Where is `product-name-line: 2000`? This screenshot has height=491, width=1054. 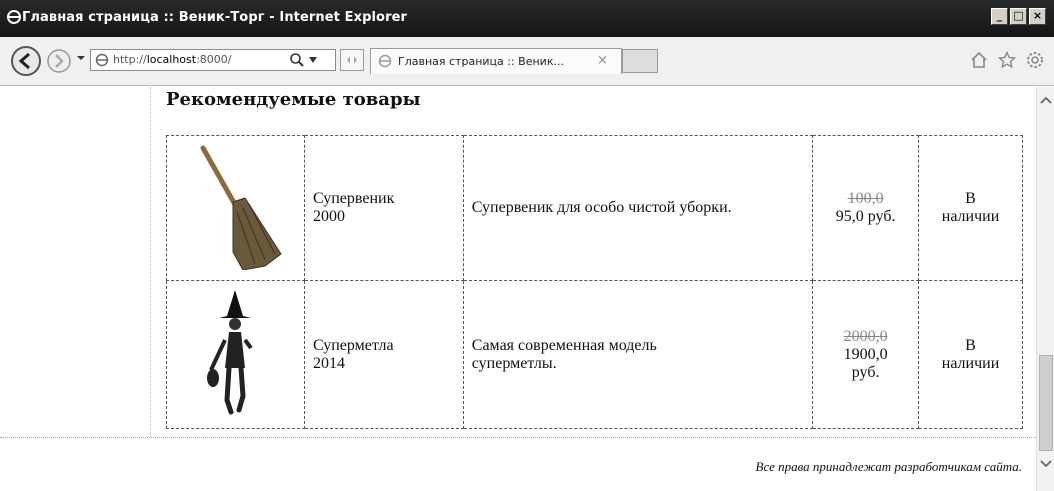 product-name-line: 2000 is located at coordinates (328, 216).